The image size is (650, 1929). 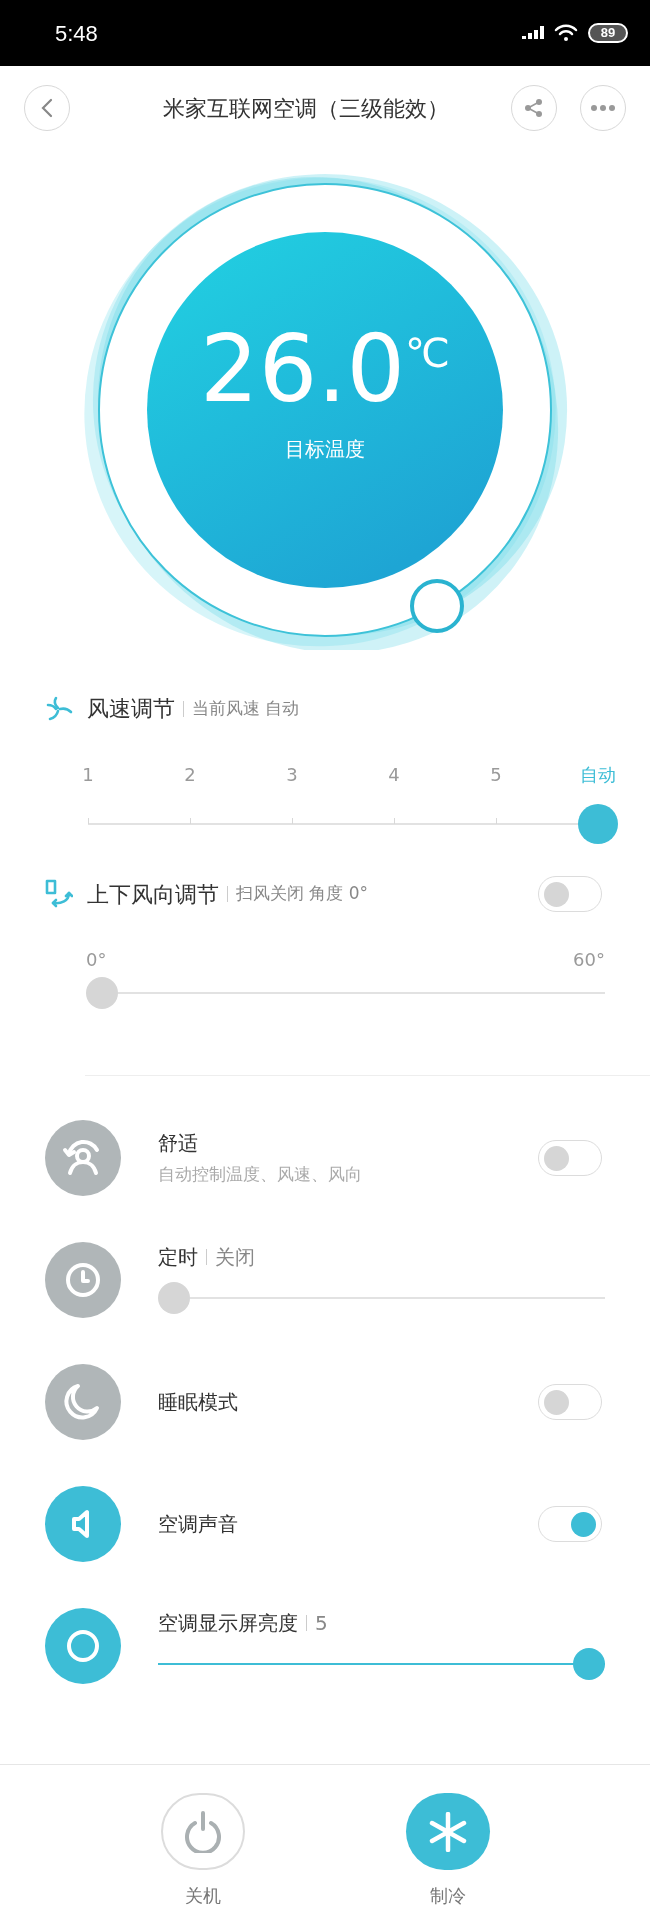 What do you see at coordinates (131, 709) in the screenshot?
I see `section-title: 风速调节` at bounding box center [131, 709].